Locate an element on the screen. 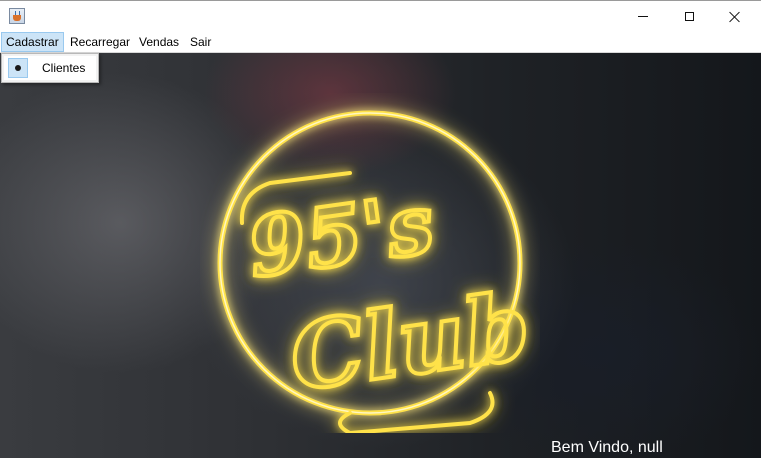 The image size is (761, 458). menu-item-clientes-label: Clientes is located at coordinates (64, 68).